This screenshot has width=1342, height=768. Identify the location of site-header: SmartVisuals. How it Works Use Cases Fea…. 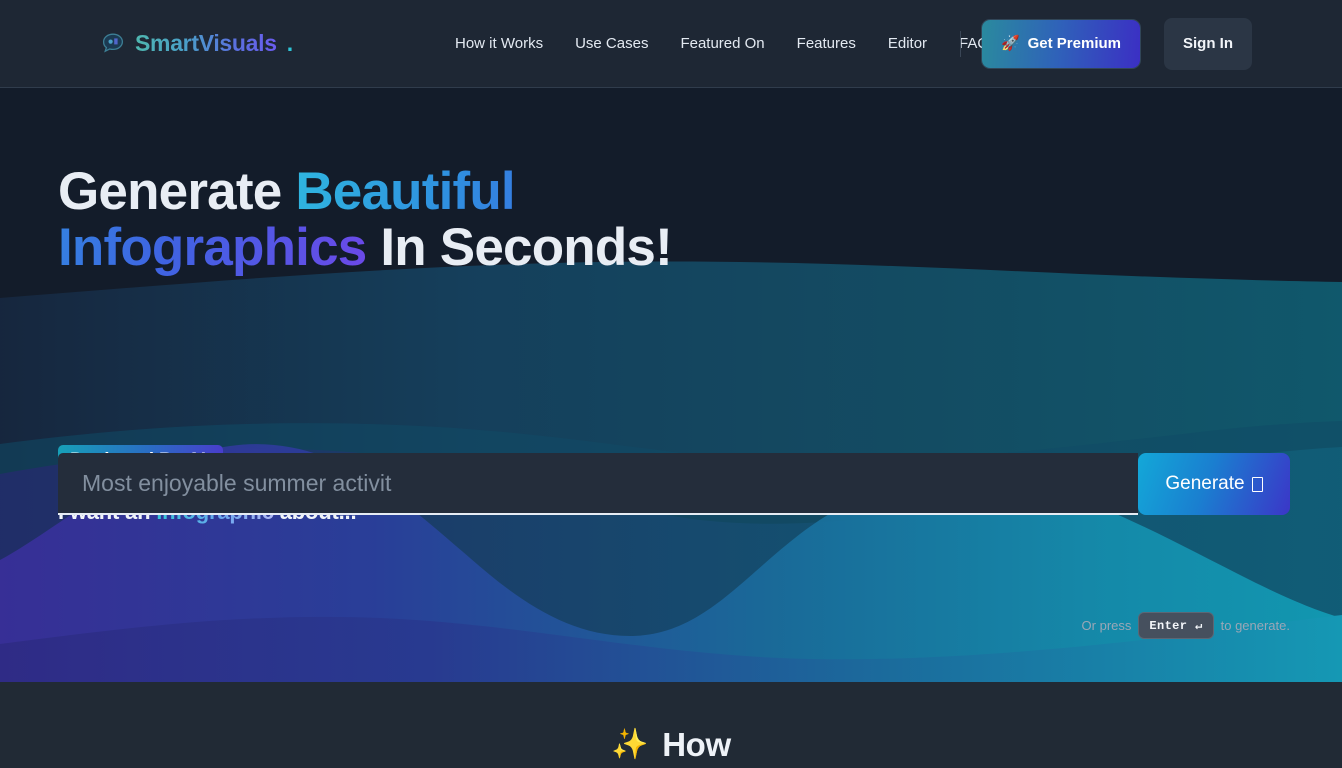
(671, 44).